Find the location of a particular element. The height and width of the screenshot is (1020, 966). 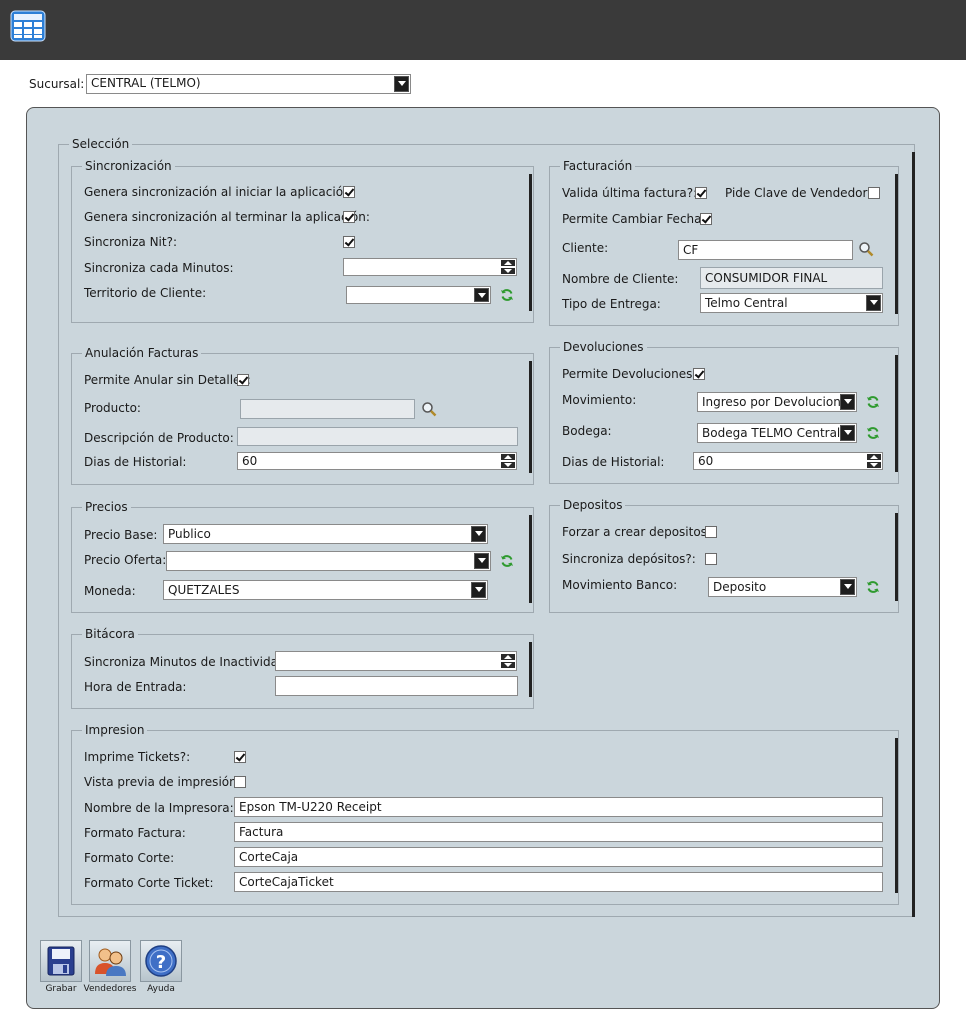

table-grid-icon is located at coordinates (28, 26).